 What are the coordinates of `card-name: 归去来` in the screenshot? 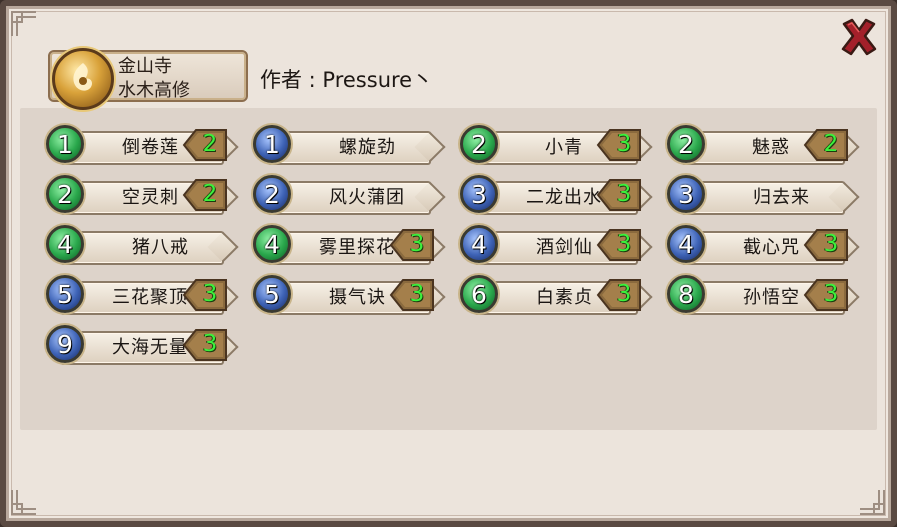 It's located at (781, 197).